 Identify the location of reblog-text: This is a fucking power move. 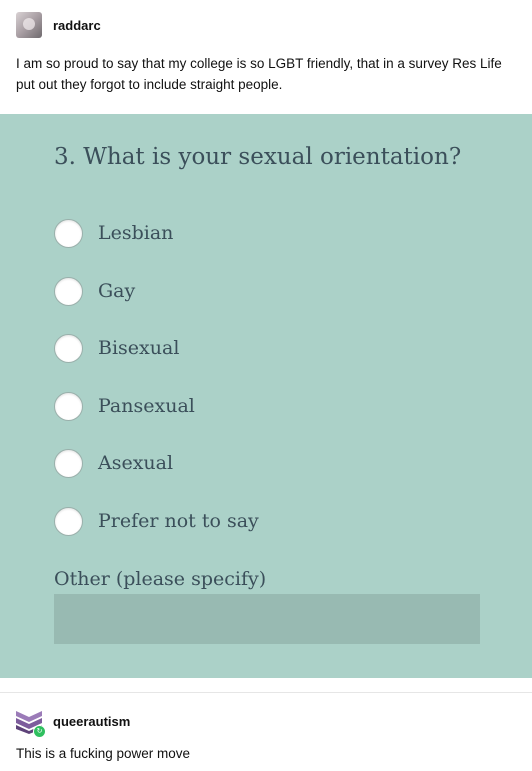
(103, 753).